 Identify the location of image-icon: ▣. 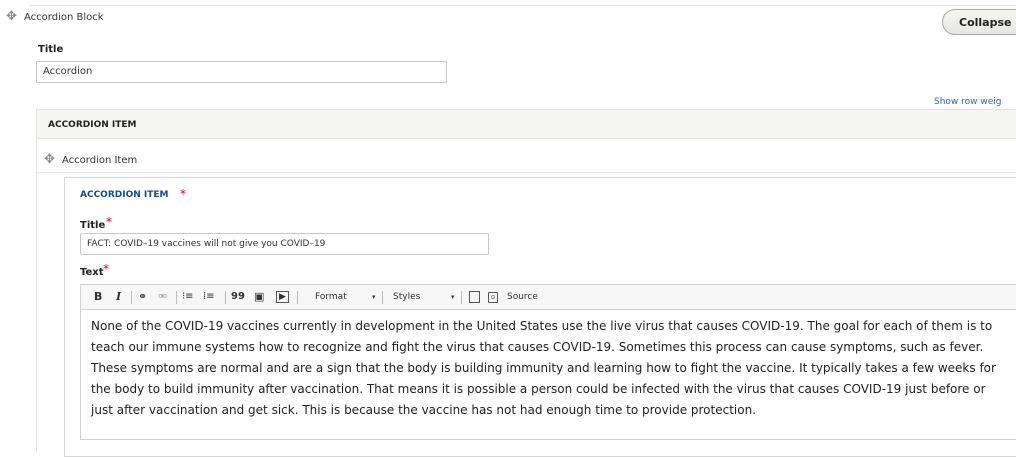
(259, 297).